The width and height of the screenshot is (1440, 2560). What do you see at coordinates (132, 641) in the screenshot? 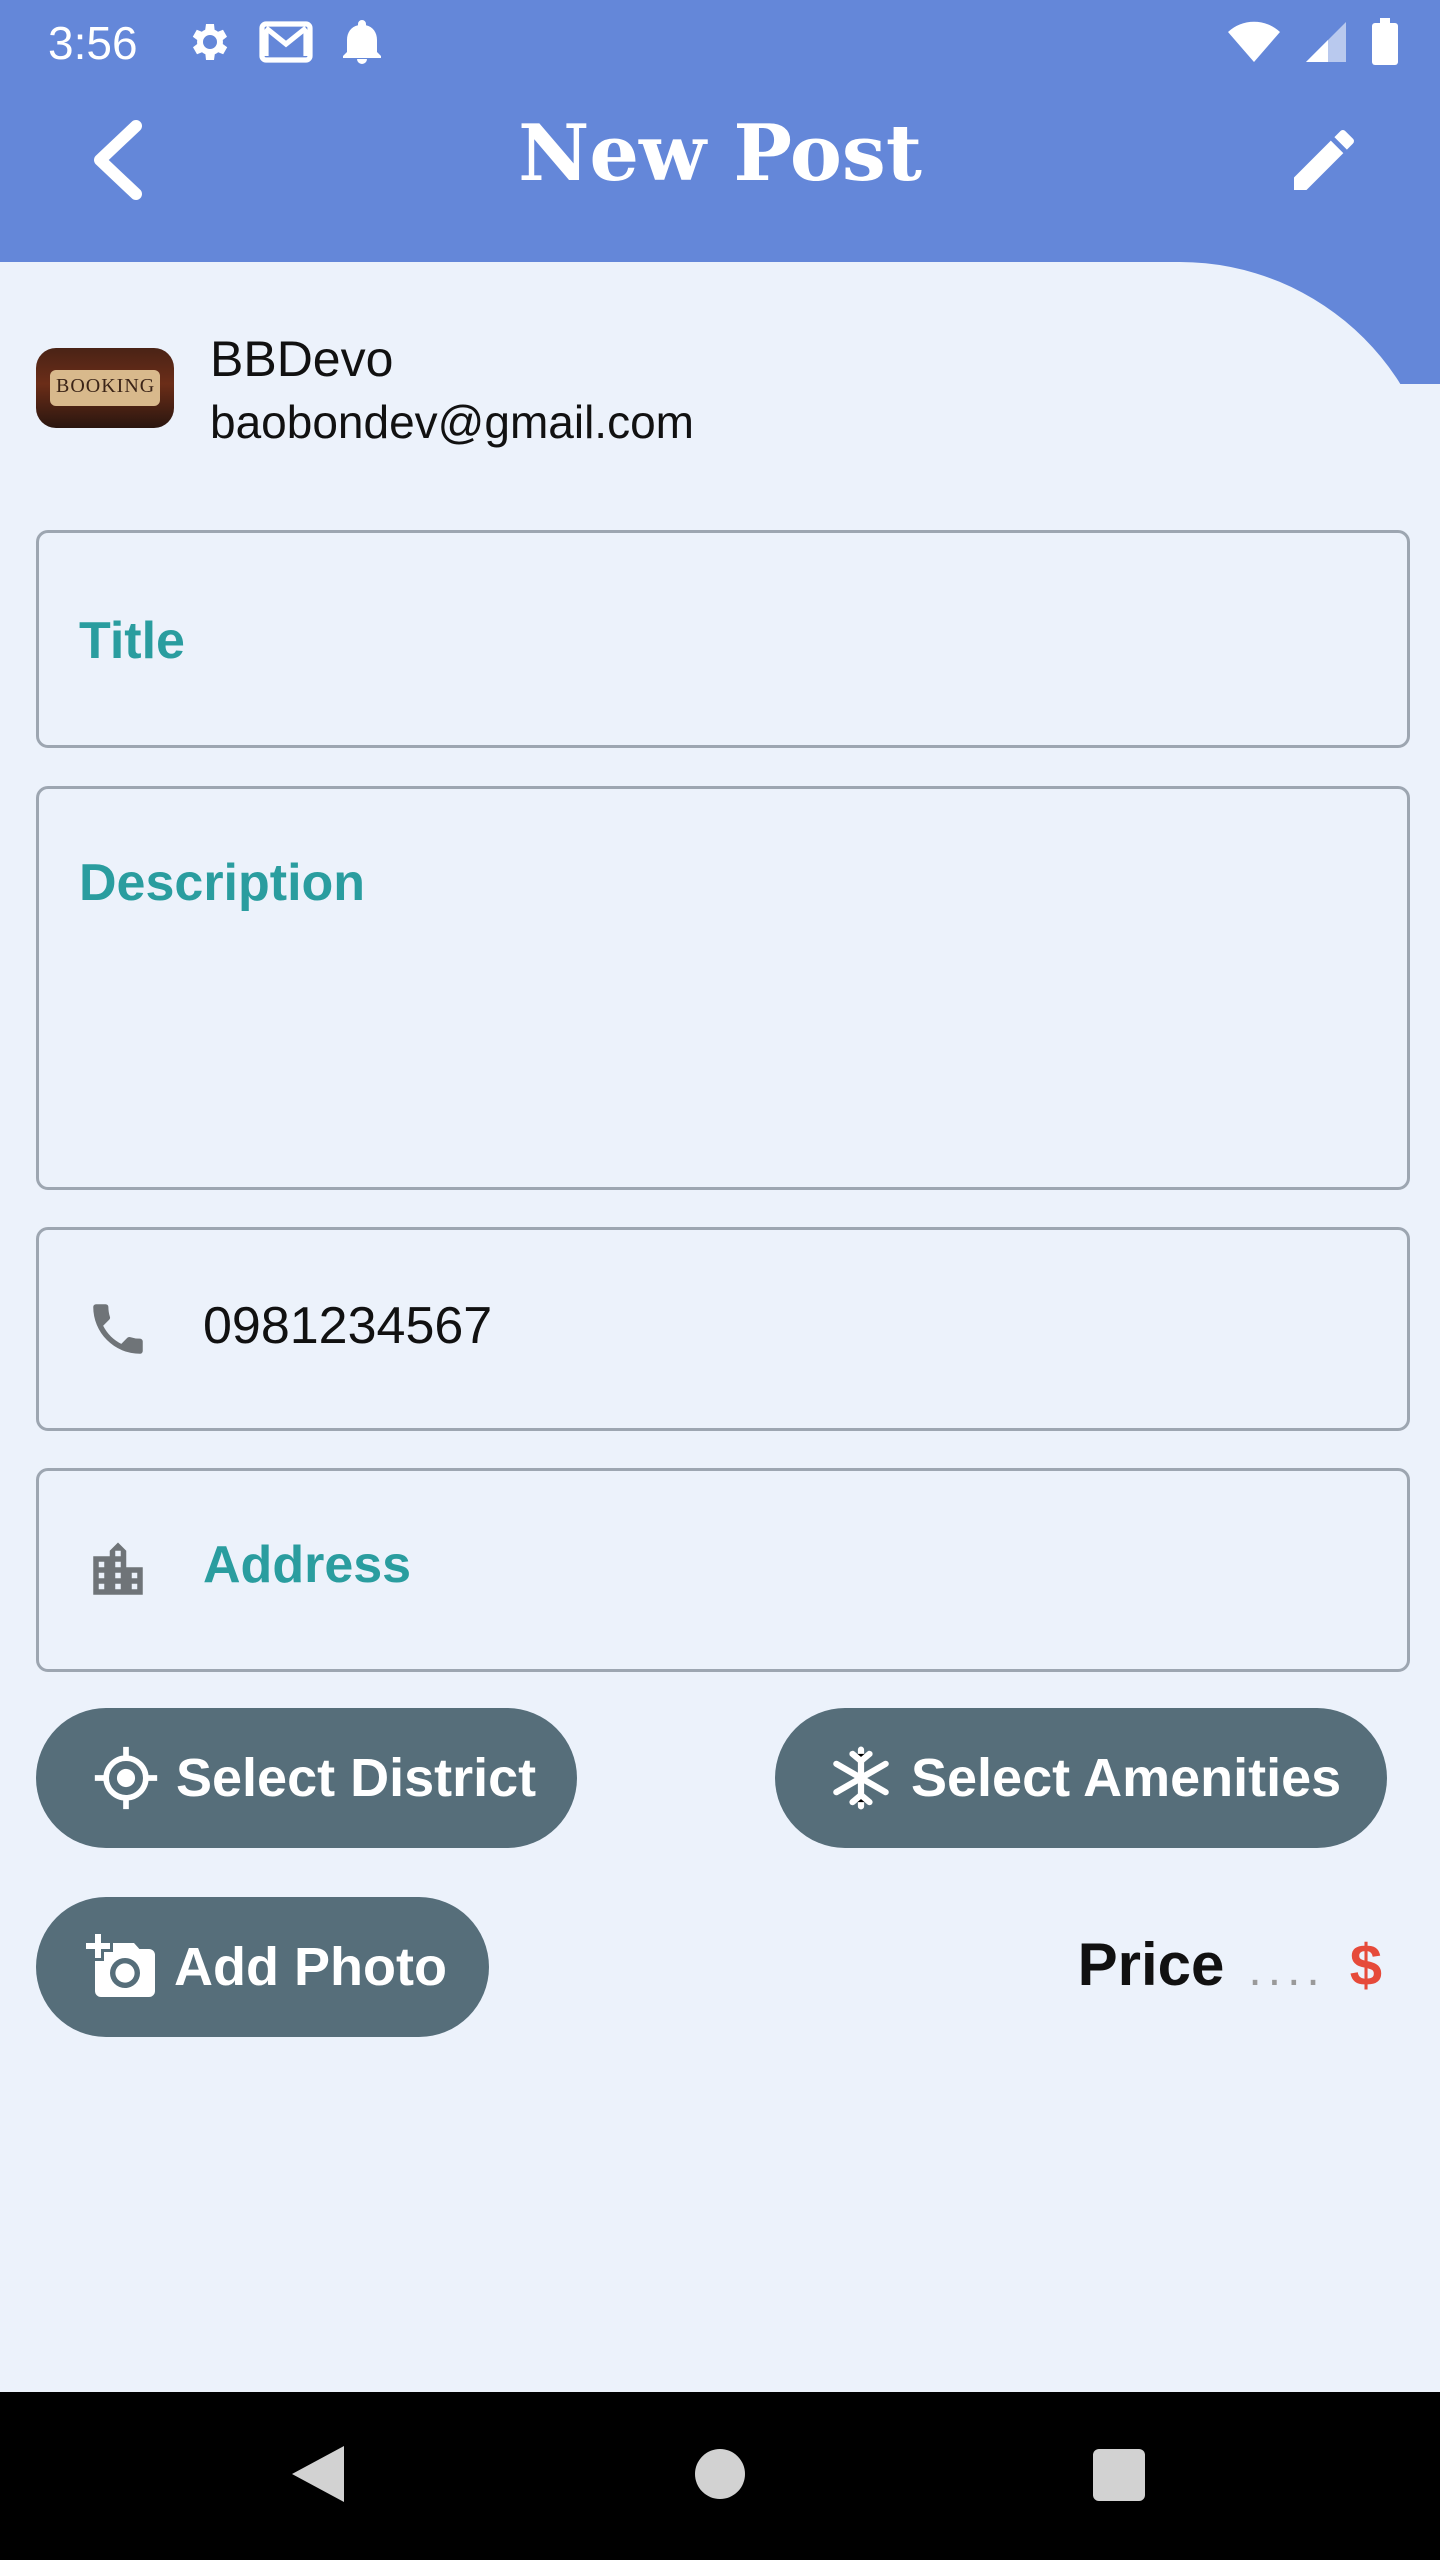
I see `title-label: Title` at bounding box center [132, 641].